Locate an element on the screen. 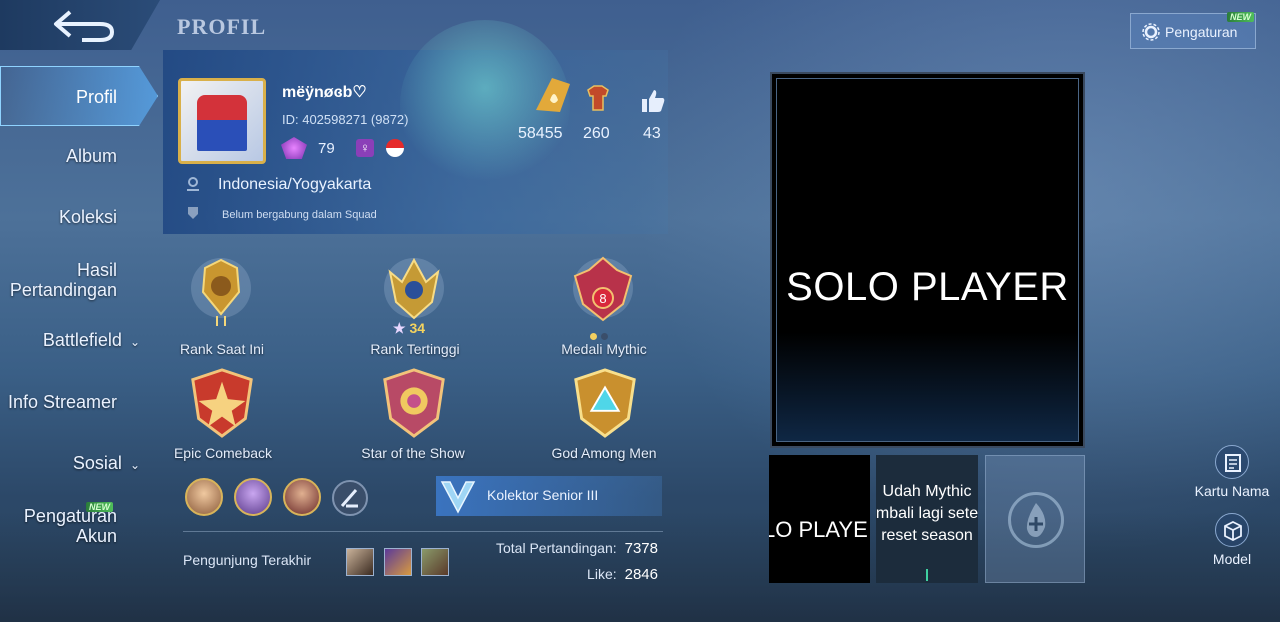  squad-shield-icon is located at coordinates (193, 213).